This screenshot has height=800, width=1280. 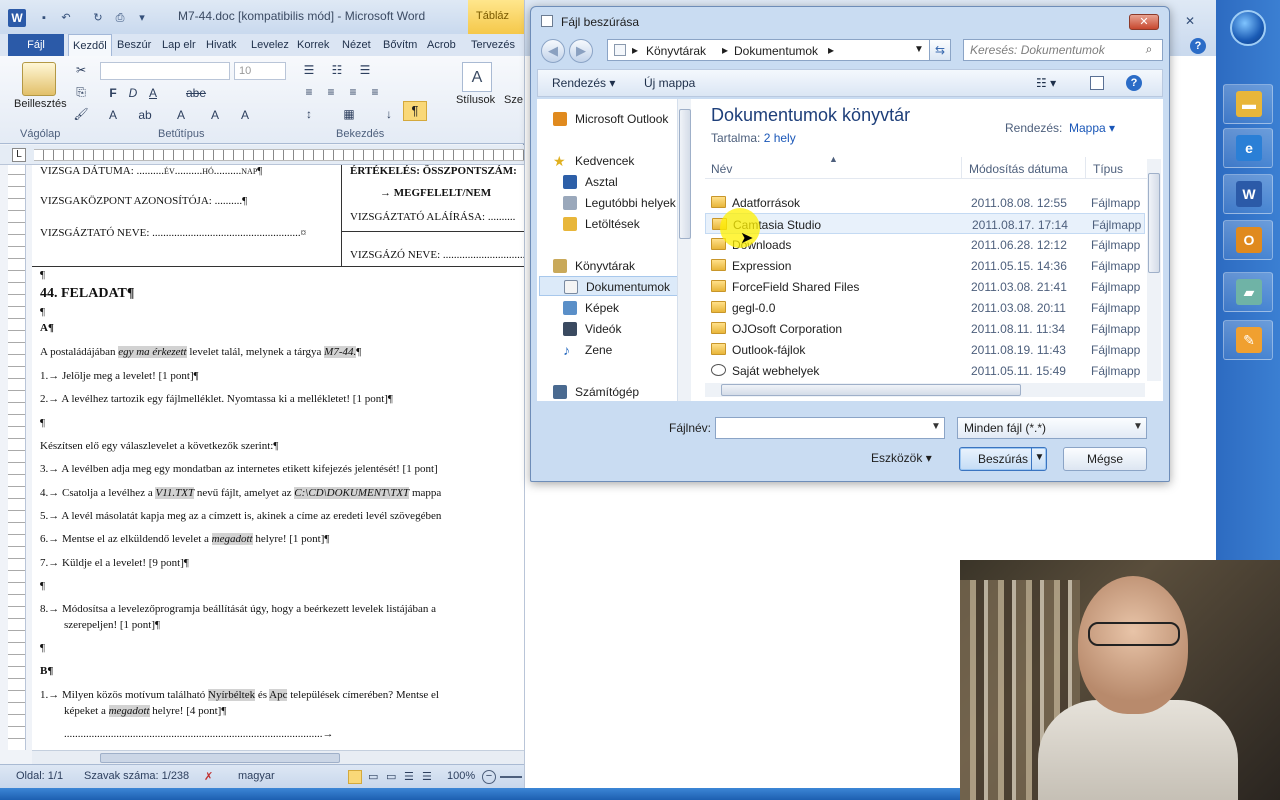 What do you see at coordinates (90, 45) in the screenshot?
I see `tab-home: Kezdől` at bounding box center [90, 45].